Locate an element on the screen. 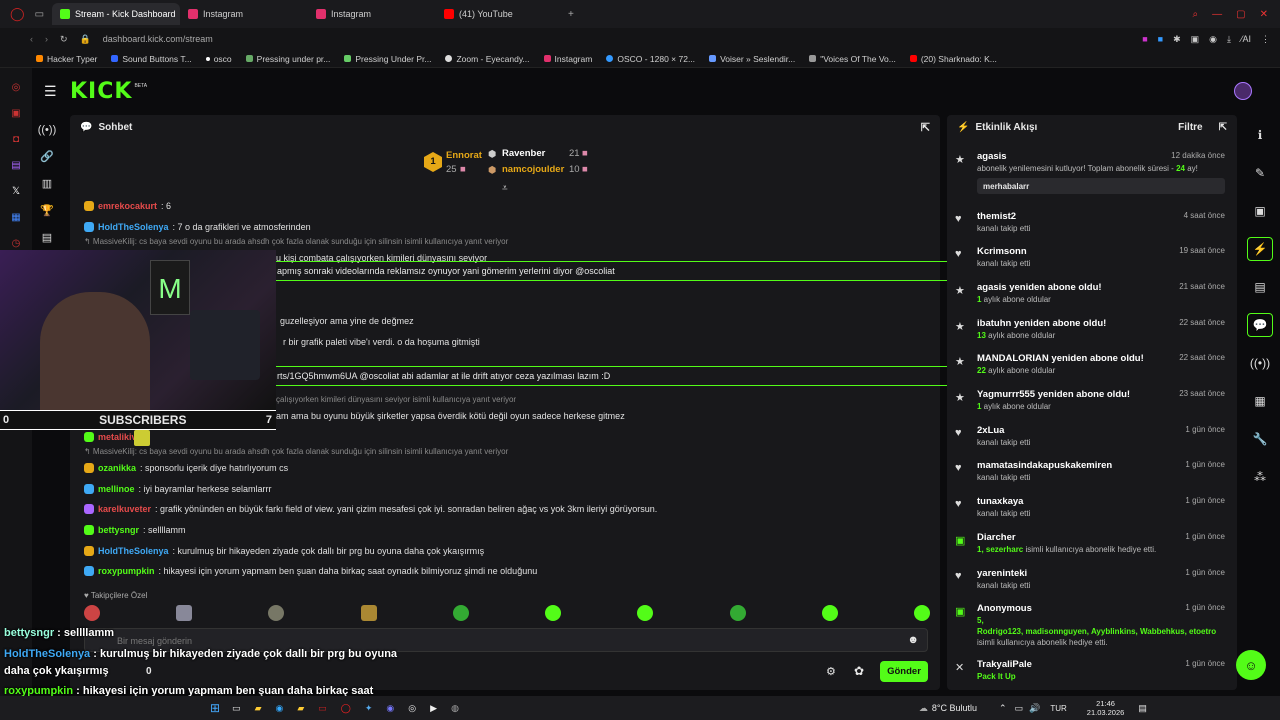 This screenshot has height=720, width=1280. back-icon: ‹ is located at coordinates (31, 39).